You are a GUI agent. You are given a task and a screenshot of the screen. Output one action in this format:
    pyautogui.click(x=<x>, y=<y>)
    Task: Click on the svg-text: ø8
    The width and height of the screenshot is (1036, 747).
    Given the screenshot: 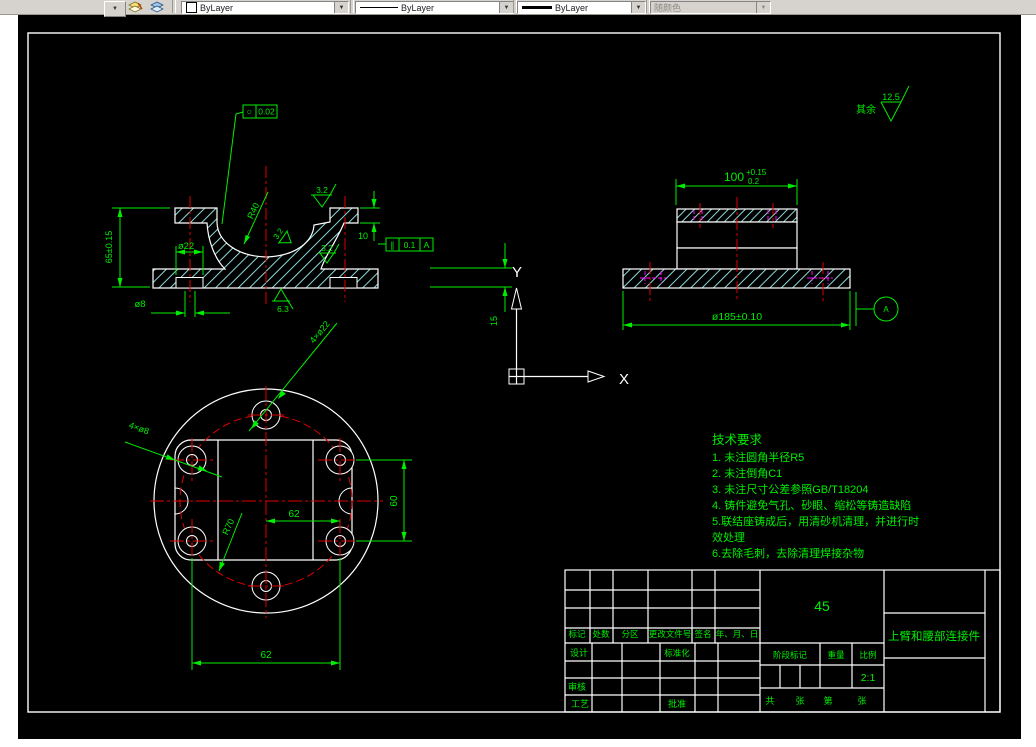 What is the action you would take?
    pyautogui.click(x=139, y=304)
    